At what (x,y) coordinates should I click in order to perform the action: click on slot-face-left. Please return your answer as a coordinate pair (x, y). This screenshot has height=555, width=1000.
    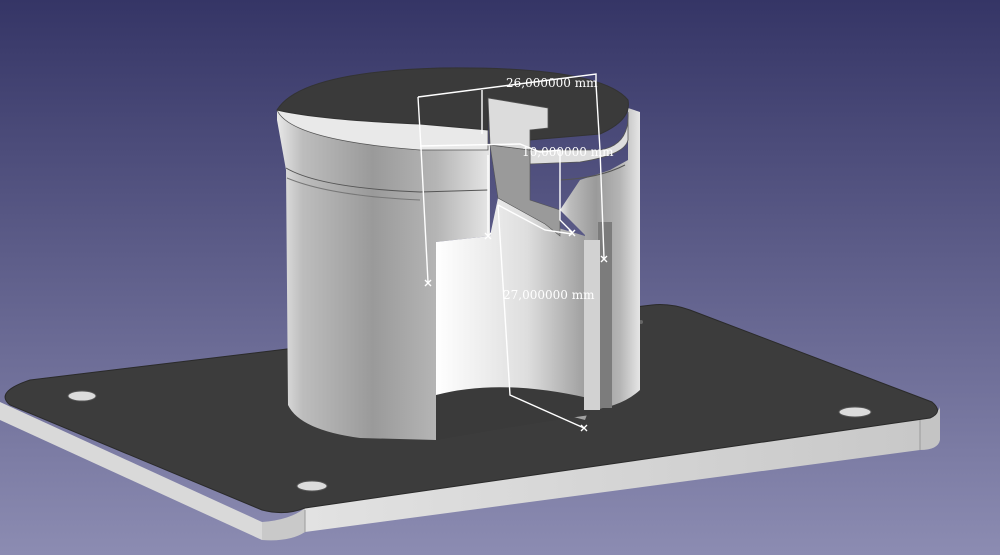
    Looking at the image, I should click on (592, 325).